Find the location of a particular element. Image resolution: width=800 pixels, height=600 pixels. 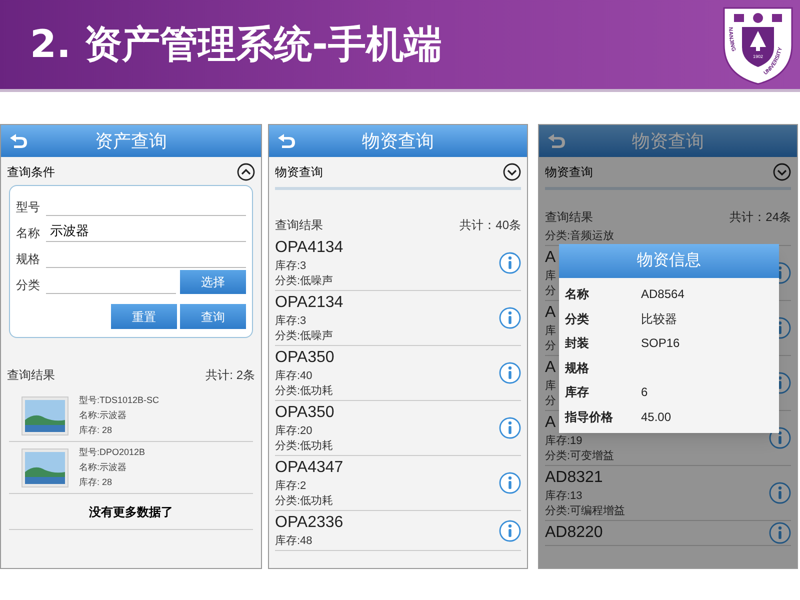

result-row: OPA4347 库存:2 分类:低功耗 is located at coordinates (398, 483).